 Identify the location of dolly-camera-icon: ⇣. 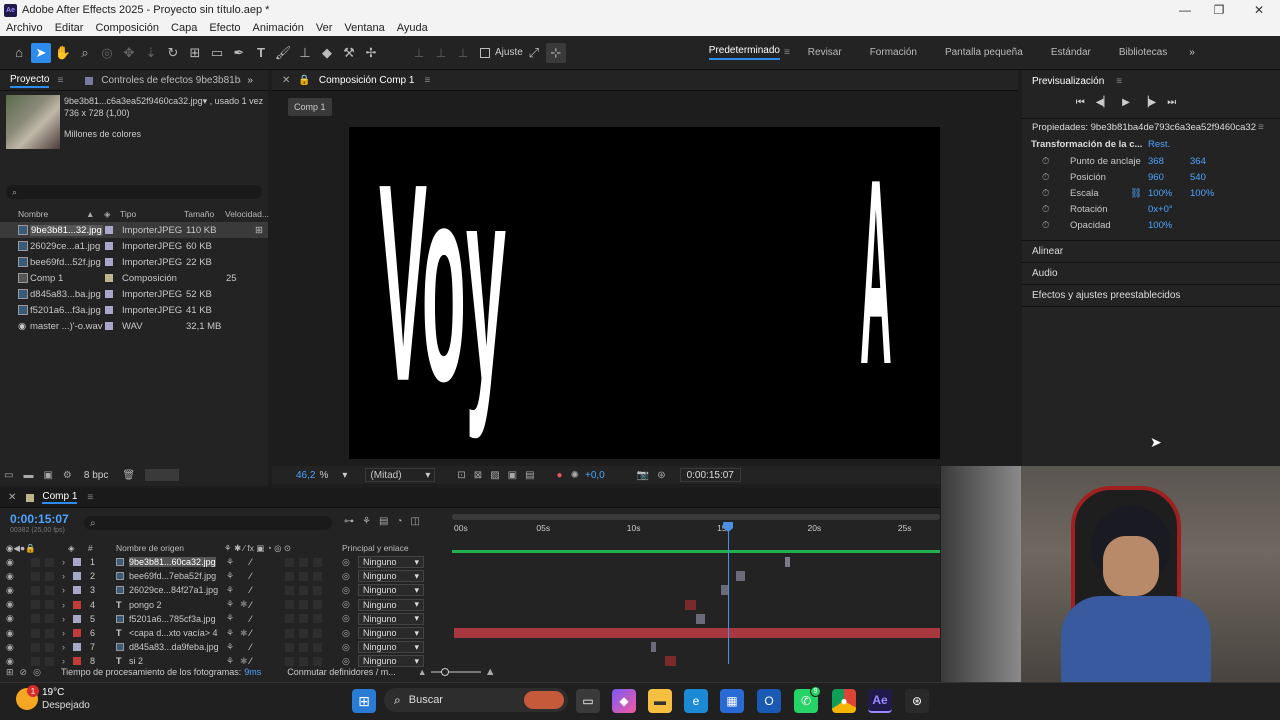
(151, 53).